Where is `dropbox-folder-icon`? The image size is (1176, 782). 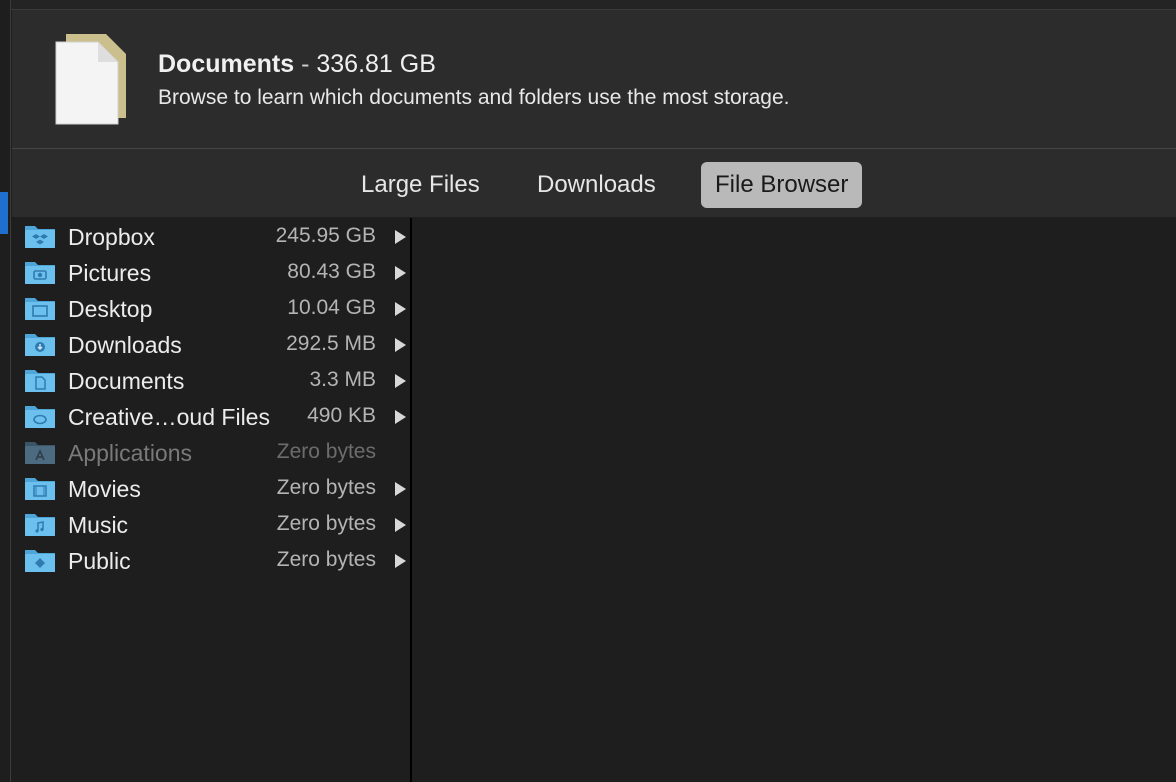 dropbox-folder-icon is located at coordinates (40, 237).